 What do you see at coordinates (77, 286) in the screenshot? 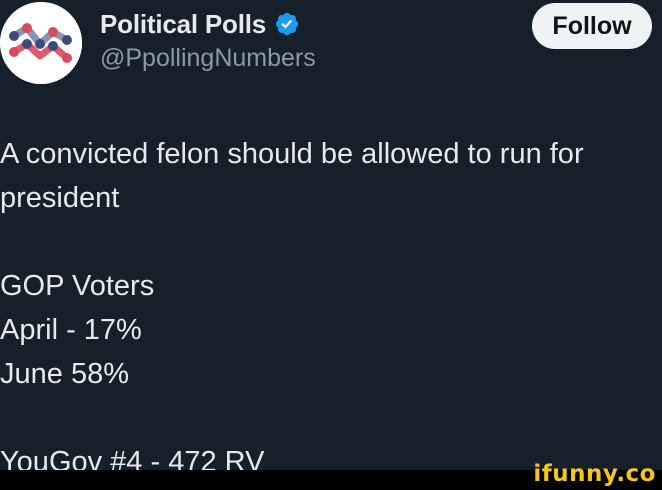
I see `tweet-line: GOP Voters` at bounding box center [77, 286].